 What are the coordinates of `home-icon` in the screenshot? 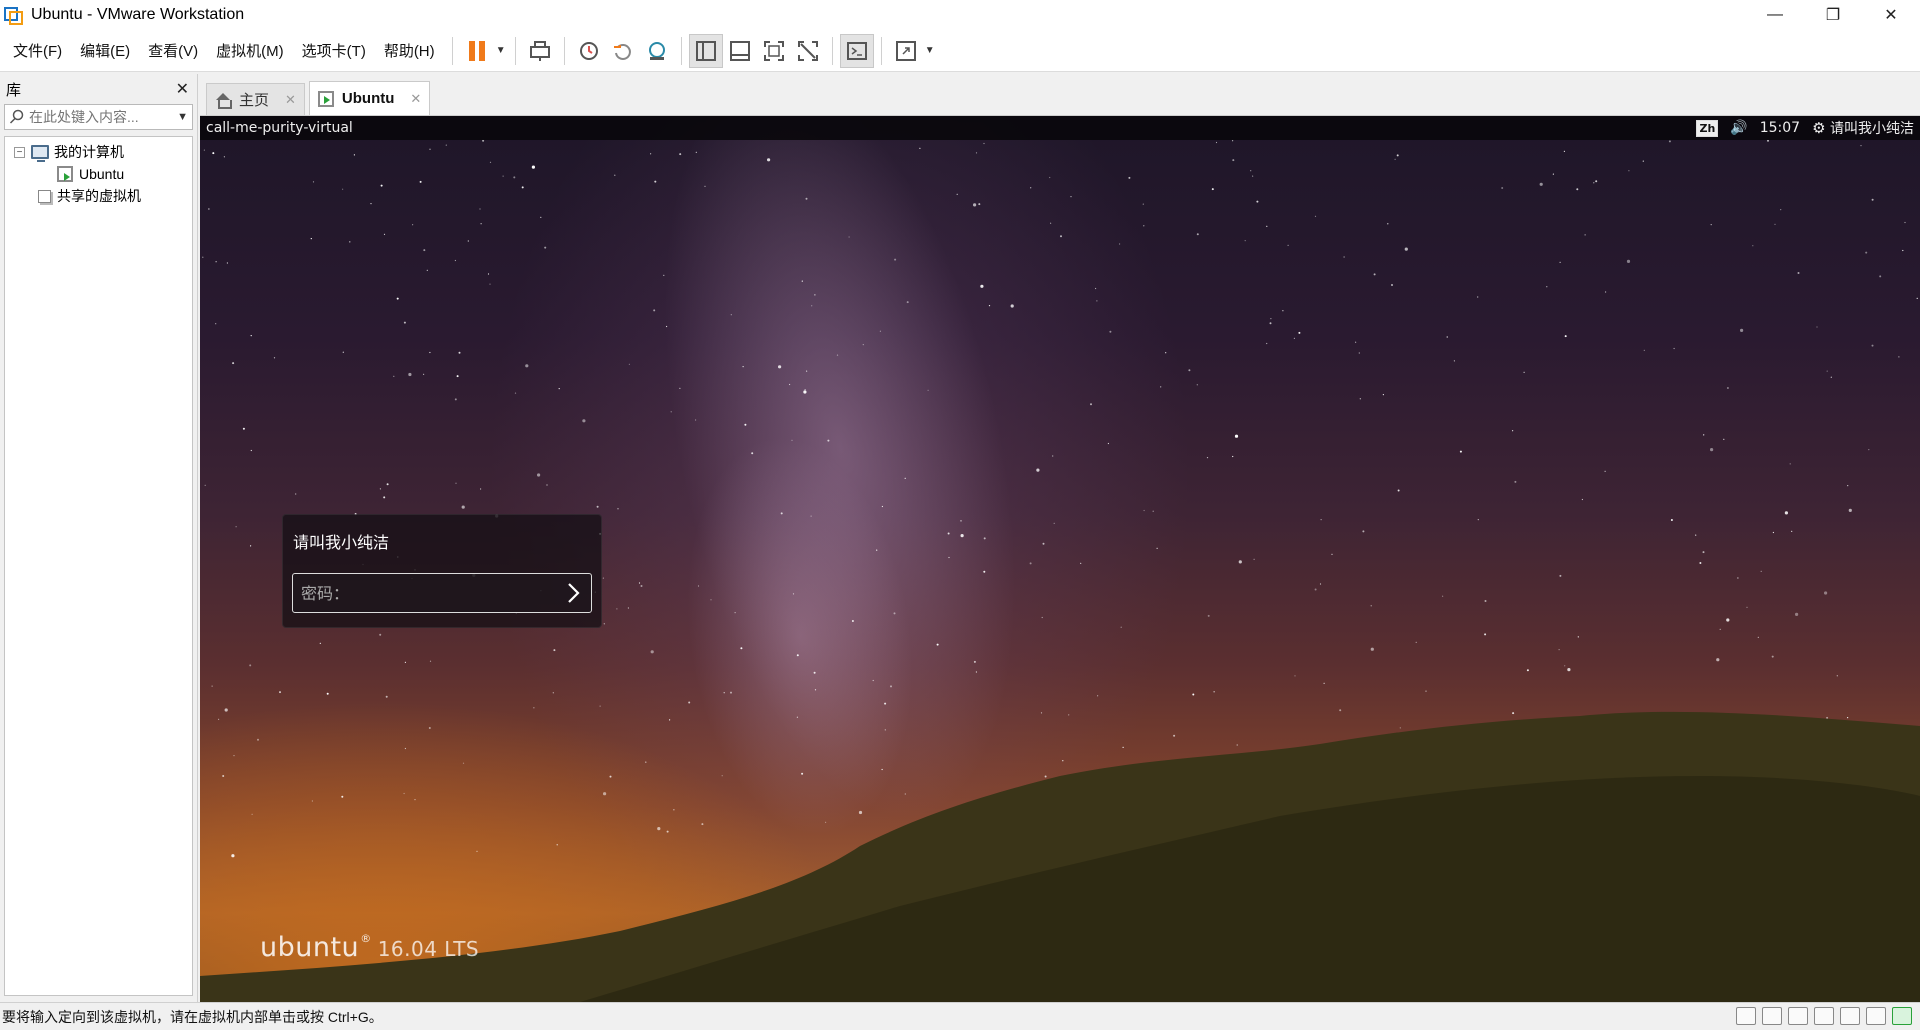 It's located at (223, 100).